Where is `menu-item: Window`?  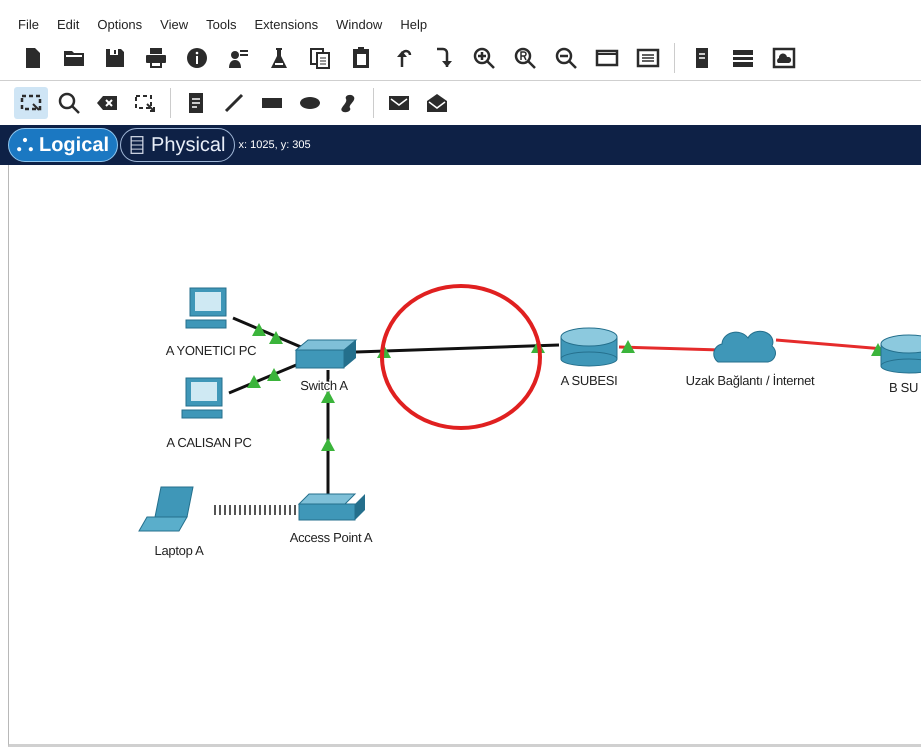
menu-item: Window is located at coordinates (362, 24).